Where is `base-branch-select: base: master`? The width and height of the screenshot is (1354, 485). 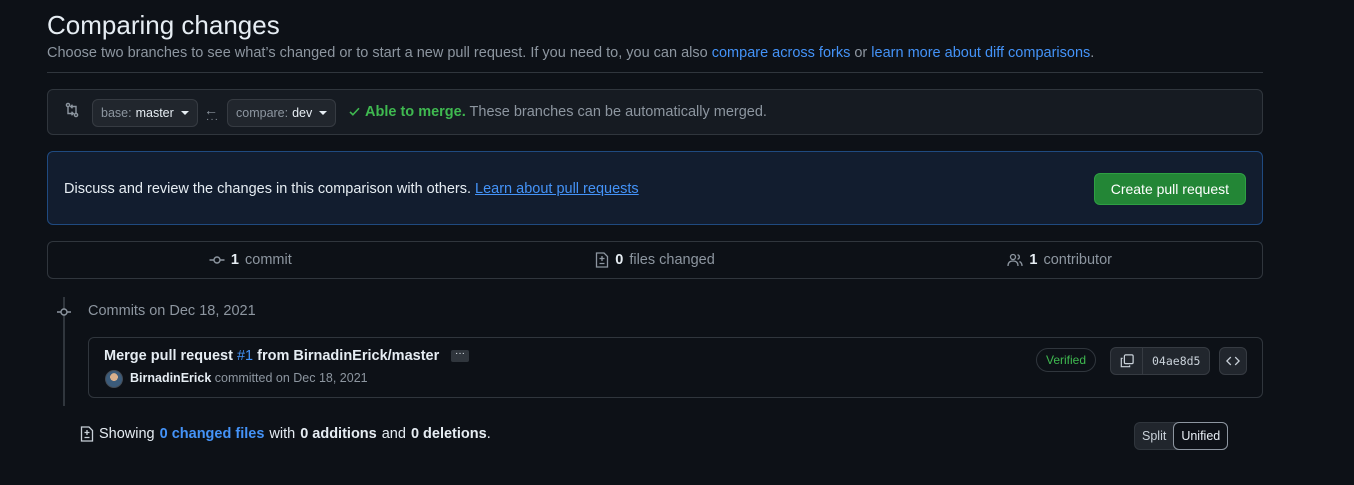 base-branch-select: base: master is located at coordinates (145, 113).